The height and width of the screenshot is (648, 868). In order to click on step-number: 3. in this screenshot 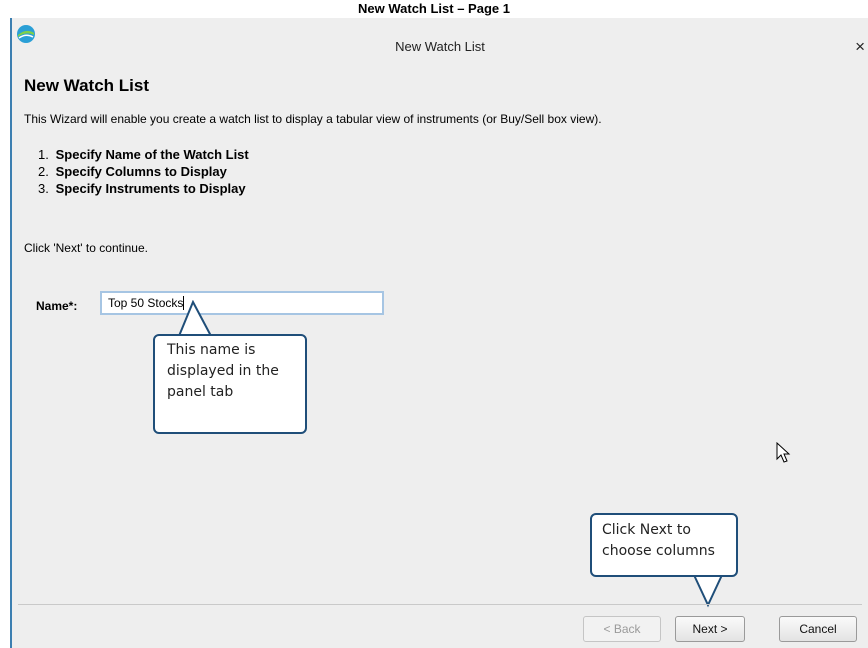, I will do `click(43, 188)`.